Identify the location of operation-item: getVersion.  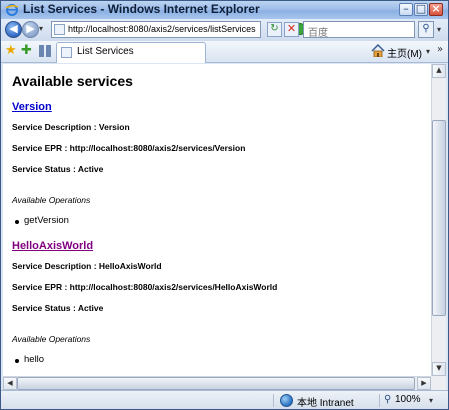
(217, 221).